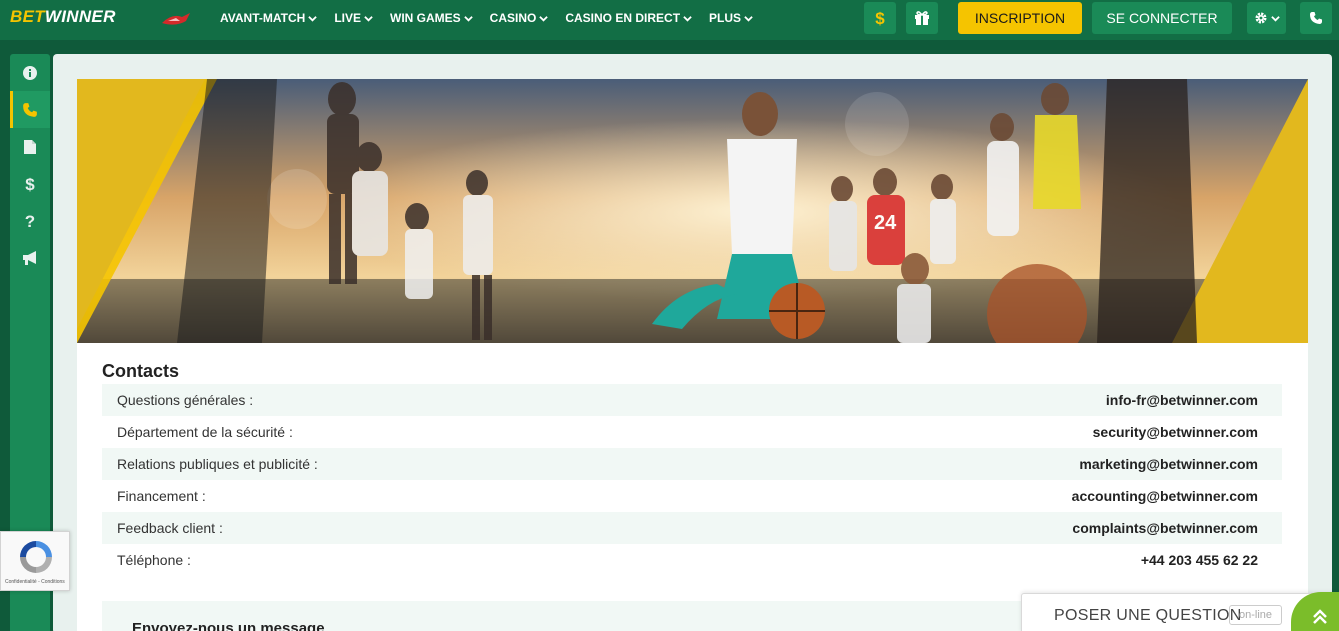 The height and width of the screenshot is (631, 1339). Describe the element at coordinates (269, 18) in the screenshot. I see `nav-avant-match: AVANT-MATCH` at that location.